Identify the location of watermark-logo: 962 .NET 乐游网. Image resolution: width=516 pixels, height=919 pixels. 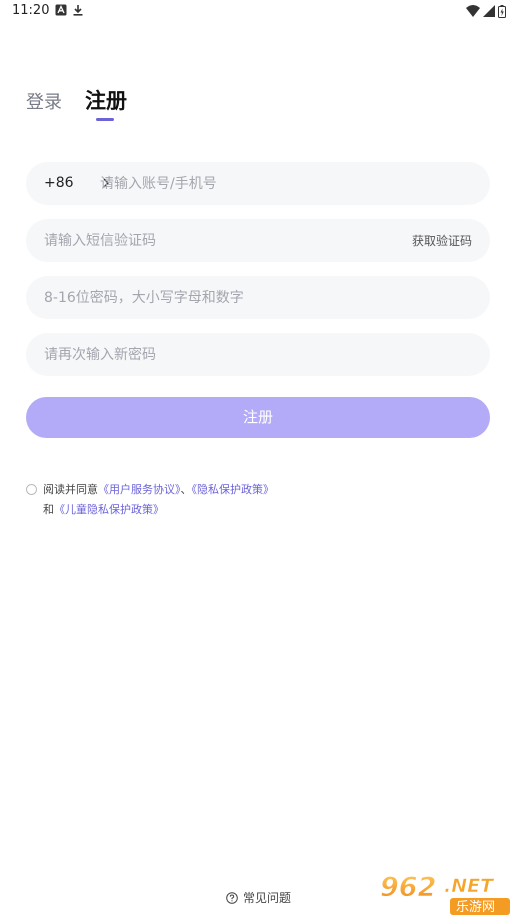
(446, 893).